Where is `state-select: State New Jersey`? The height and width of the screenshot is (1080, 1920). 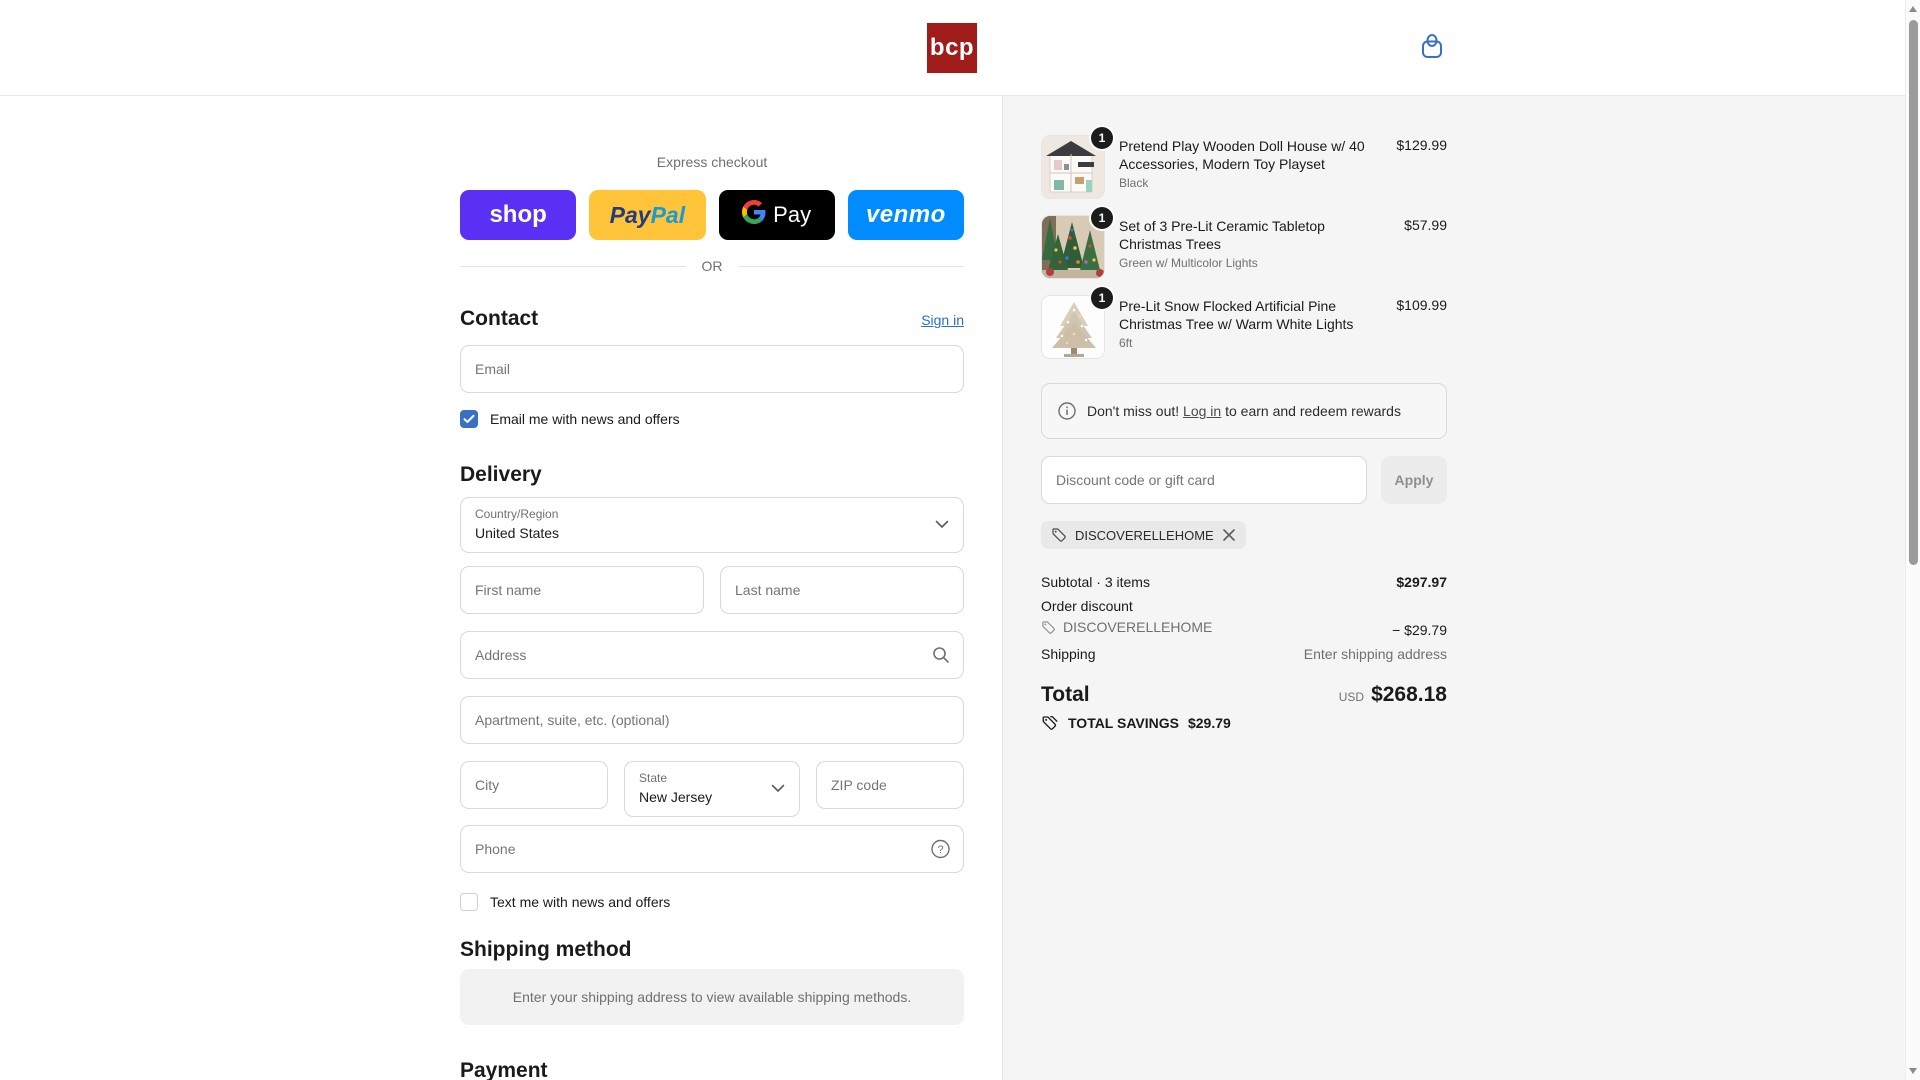
state-select: State New Jersey is located at coordinates (712, 789).